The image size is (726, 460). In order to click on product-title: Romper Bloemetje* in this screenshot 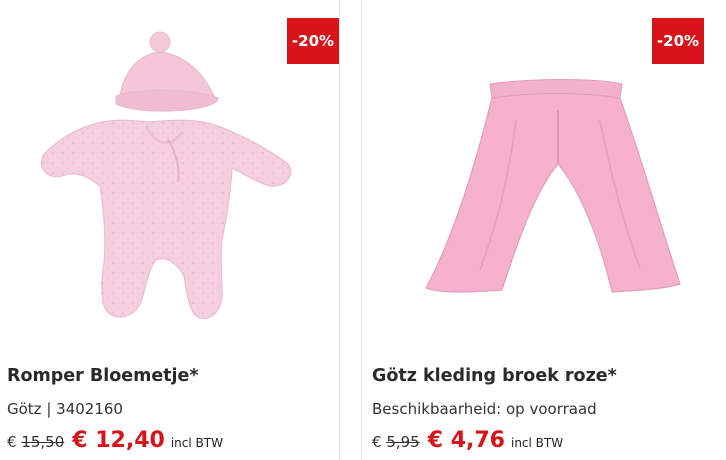, I will do `click(103, 376)`.